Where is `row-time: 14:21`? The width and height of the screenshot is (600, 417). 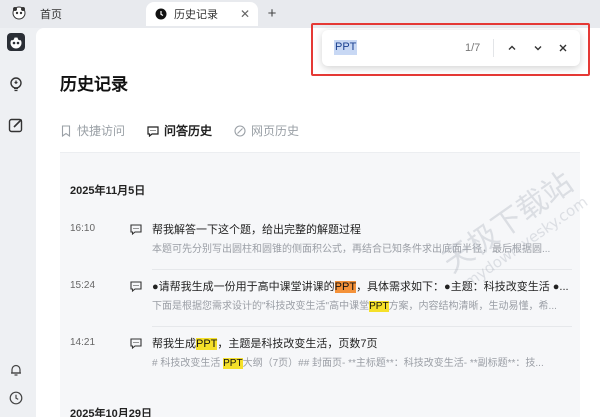
row-time: 14:21 is located at coordinates (83, 342).